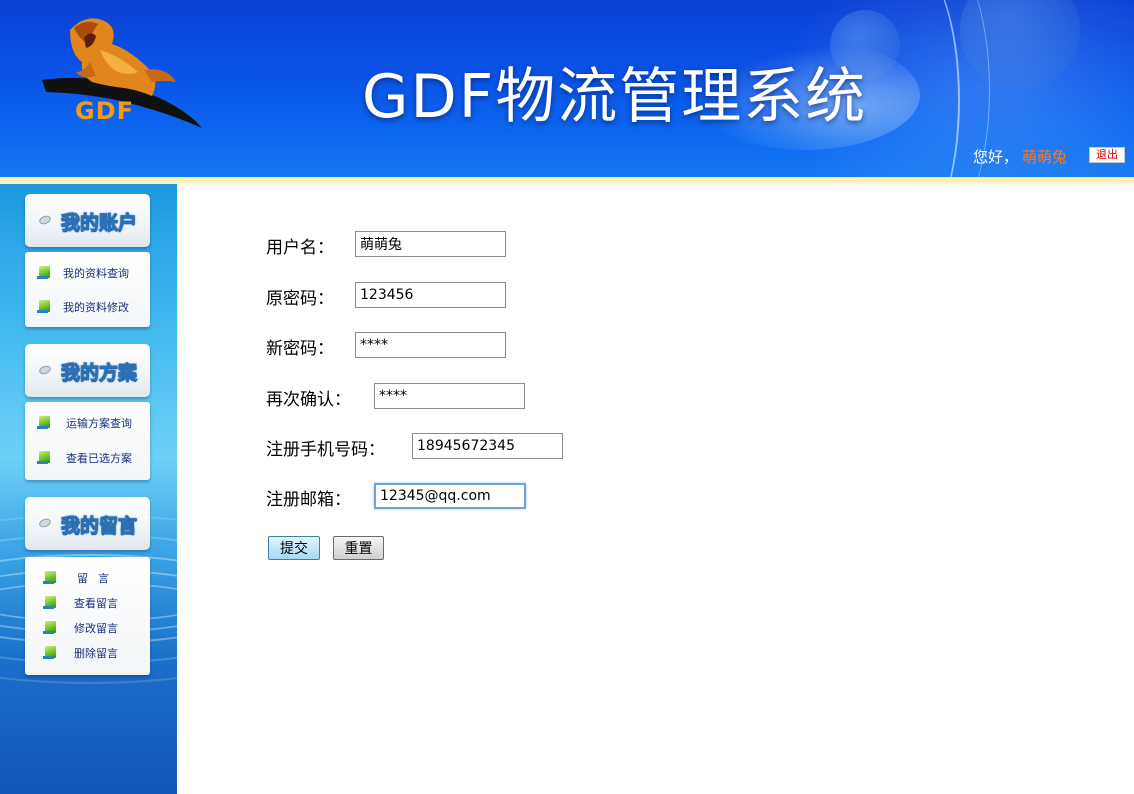 The width and height of the screenshot is (1134, 794). What do you see at coordinates (105, 111) in the screenshot?
I see `logo-wordmark: GDF` at bounding box center [105, 111].